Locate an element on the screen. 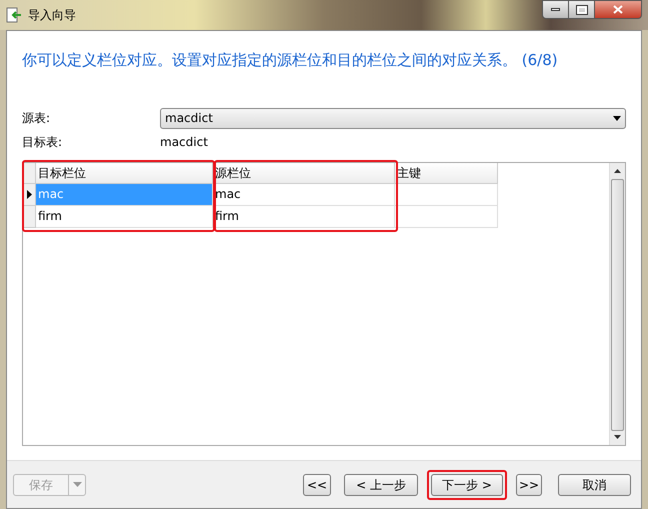  maximize-button is located at coordinates (582, 9).